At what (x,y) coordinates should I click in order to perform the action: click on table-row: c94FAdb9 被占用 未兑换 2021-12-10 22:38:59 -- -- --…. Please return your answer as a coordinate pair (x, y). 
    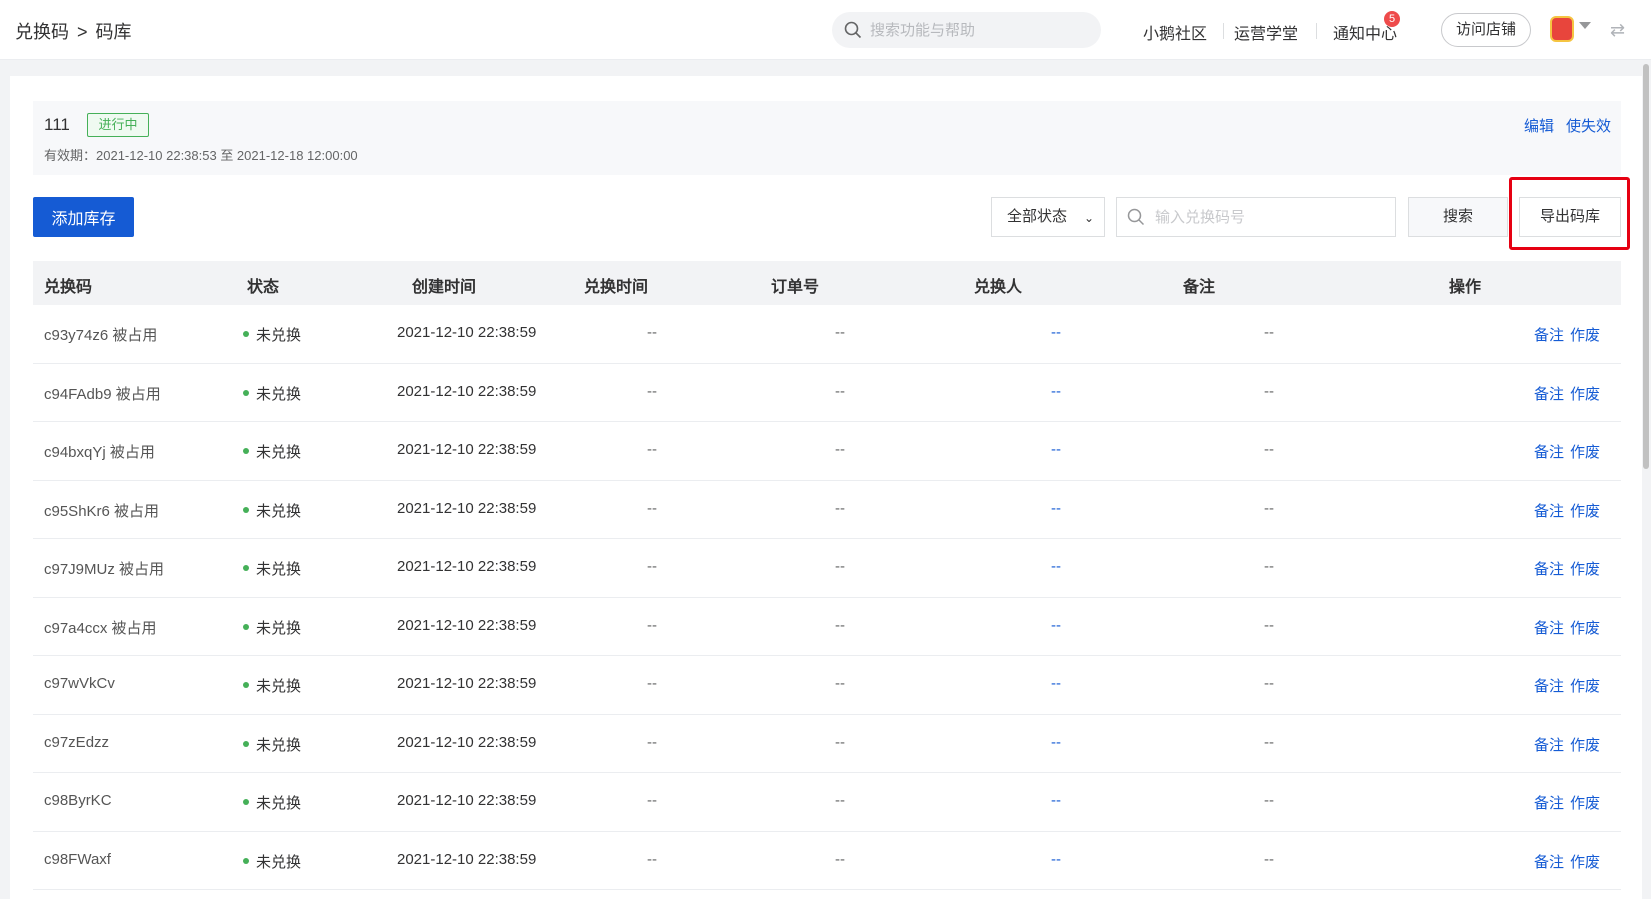
    Looking at the image, I should click on (827, 393).